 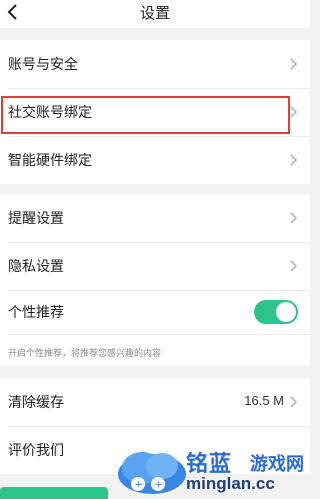 What do you see at coordinates (159, 334) in the screenshot?
I see `divider` at bounding box center [159, 334].